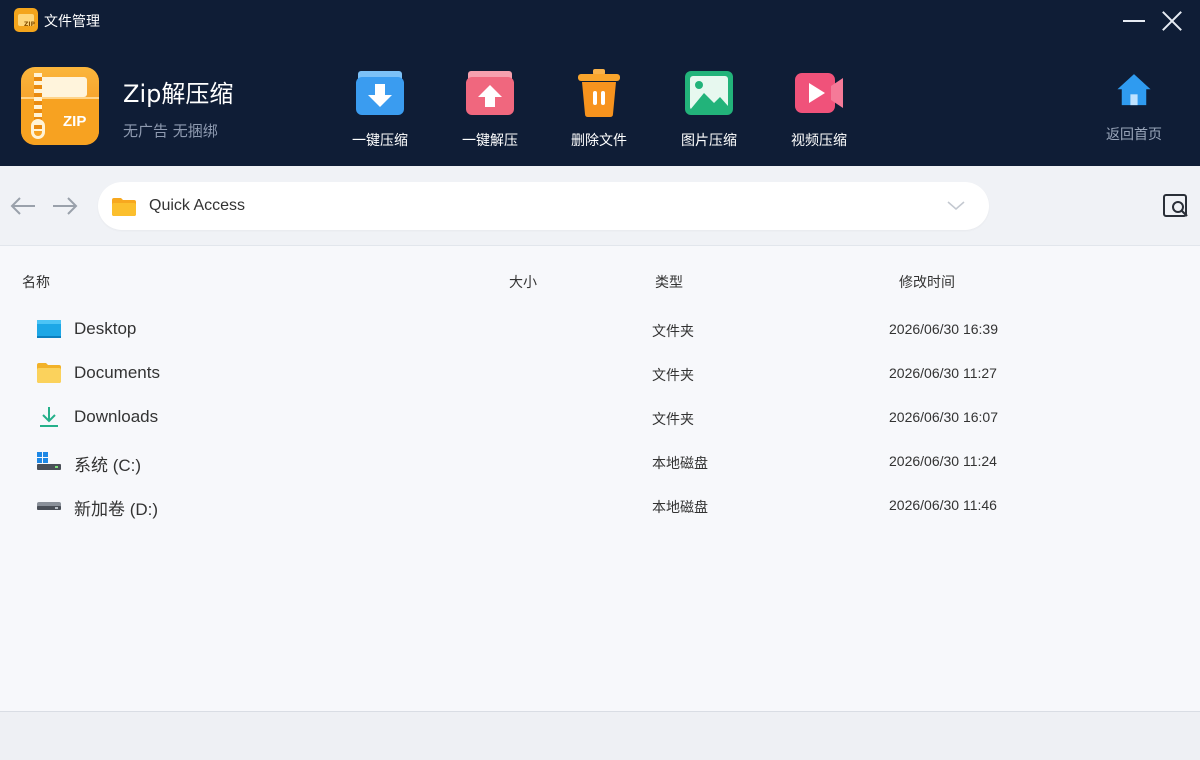 The width and height of the screenshot is (1200, 760). Describe the element at coordinates (709, 93) in the screenshot. I see `image-icon` at that location.